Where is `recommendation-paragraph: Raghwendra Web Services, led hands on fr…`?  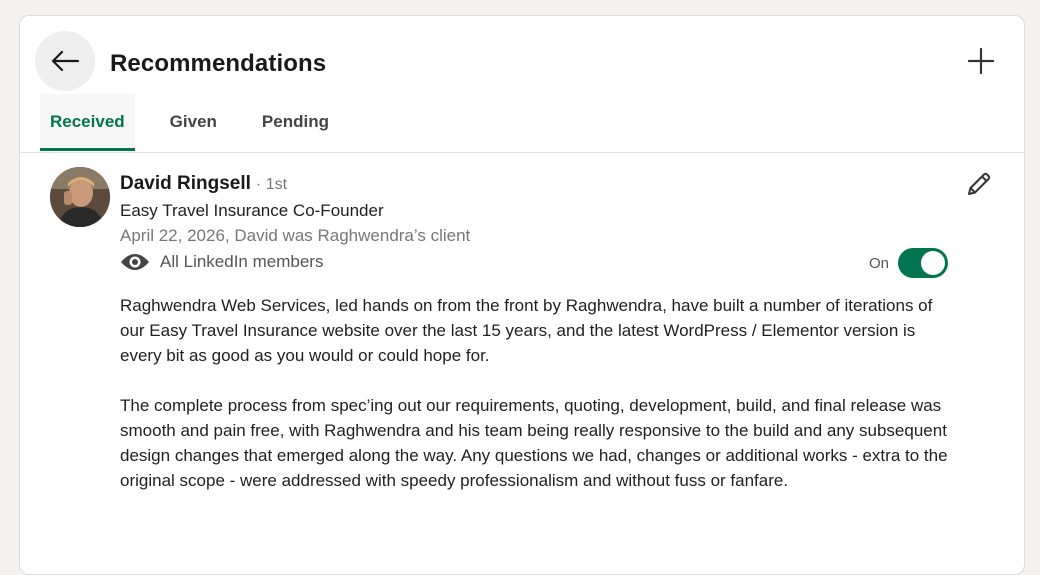 recommendation-paragraph: Raghwendra Web Services, led hands on fr… is located at coordinates (526, 330).